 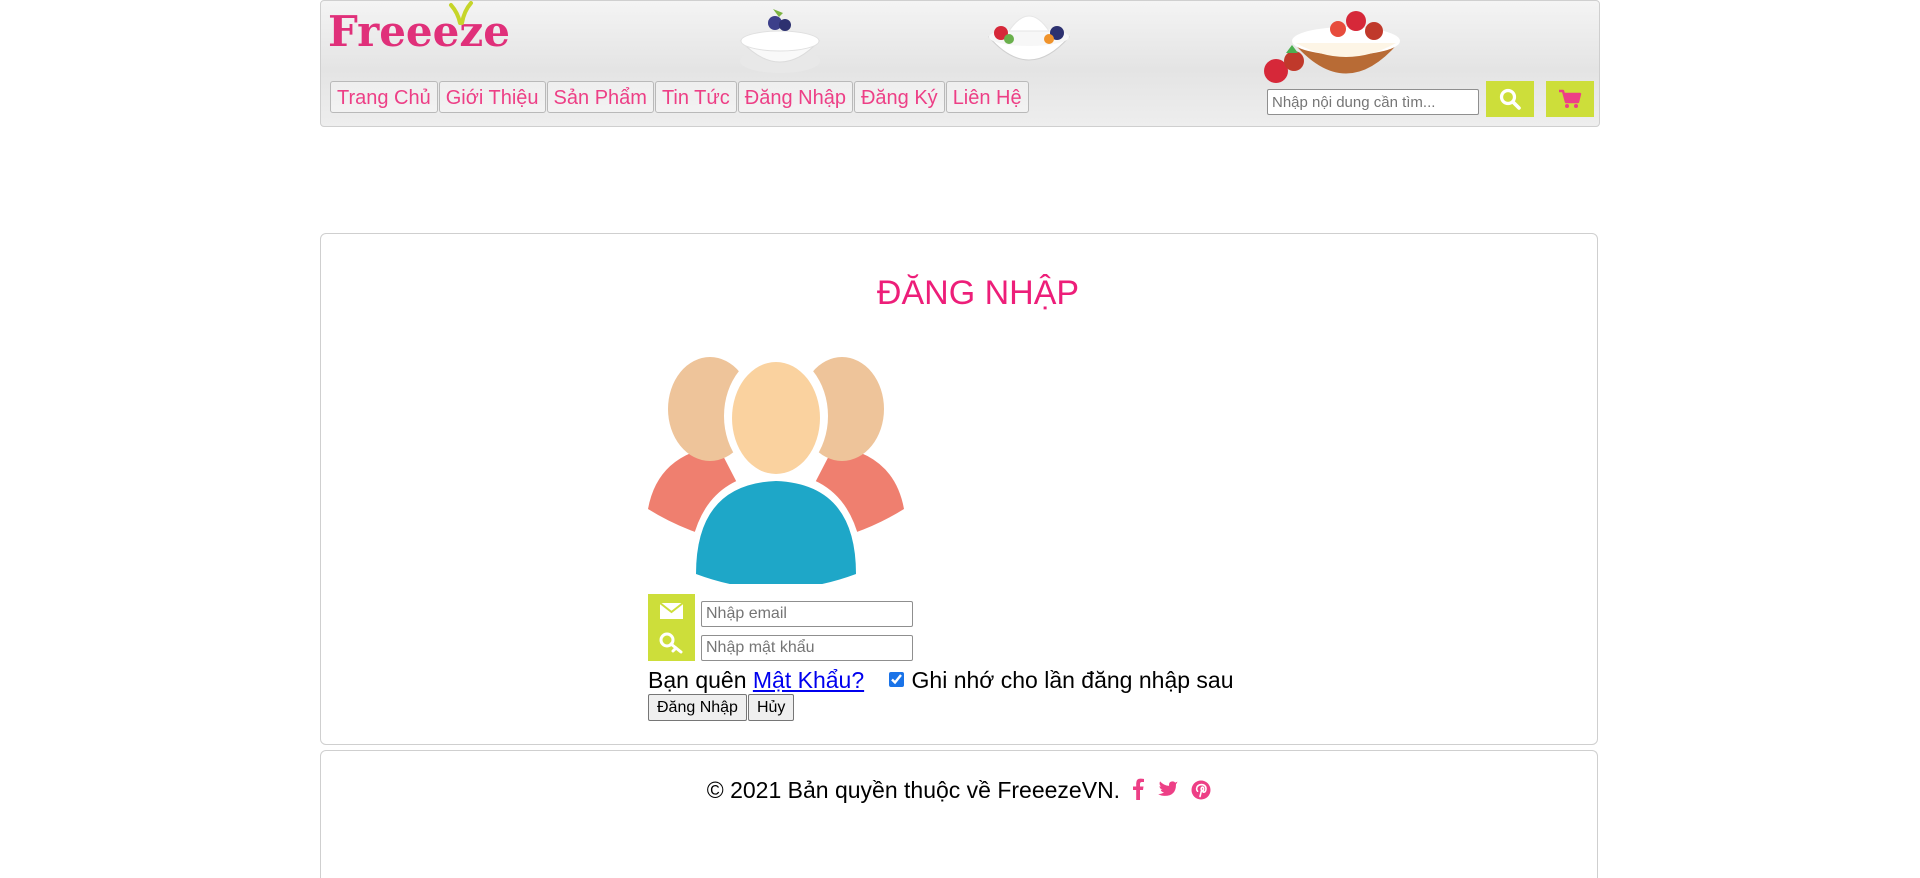 What do you see at coordinates (807, 614) in the screenshot?
I see `email-field` at bounding box center [807, 614].